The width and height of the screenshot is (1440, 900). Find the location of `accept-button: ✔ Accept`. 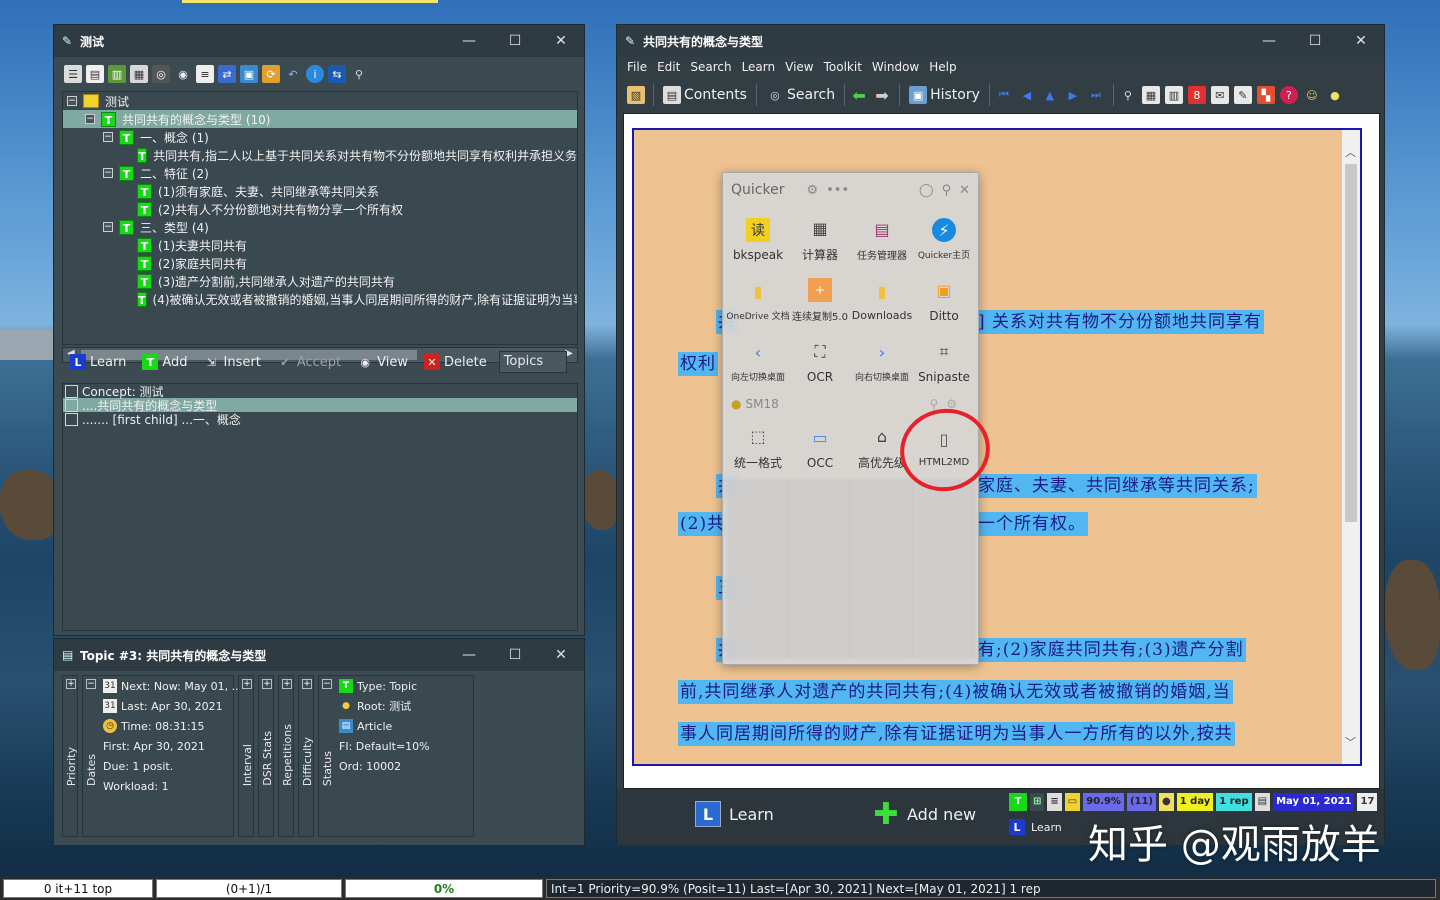

accept-button: ✔ Accept is located at coordinates (309, 362).